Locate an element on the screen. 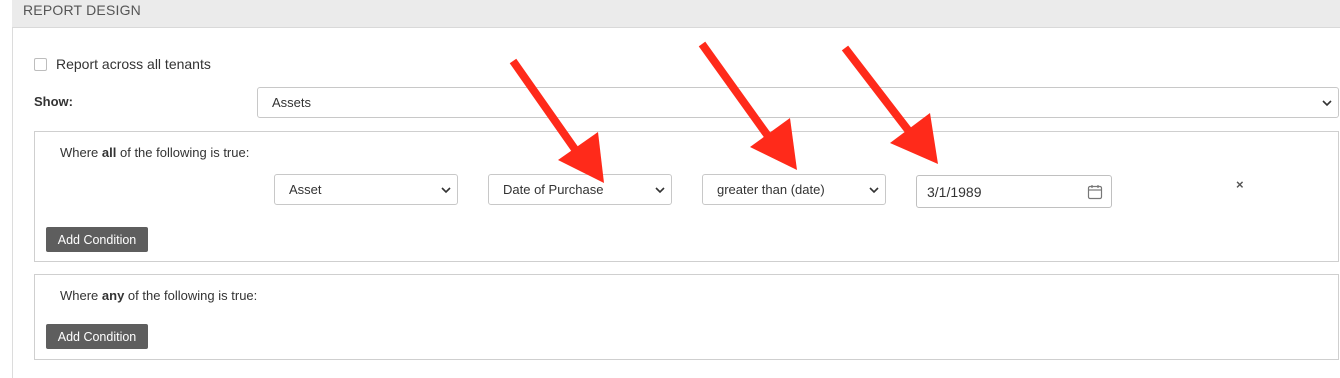 The height and width of the screenshot is (378, 1340). condition-entity-select: Asset is located at coordinates (366, 189).